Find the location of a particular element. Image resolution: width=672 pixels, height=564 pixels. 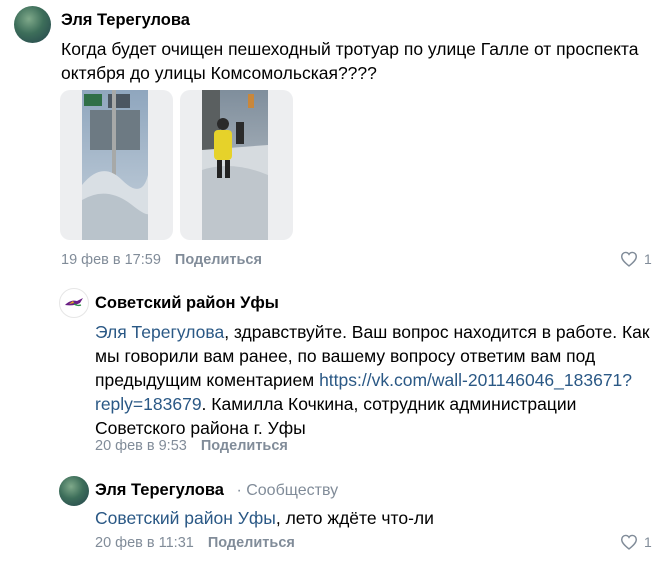

org-avatar is located at coordinates (74, 303).